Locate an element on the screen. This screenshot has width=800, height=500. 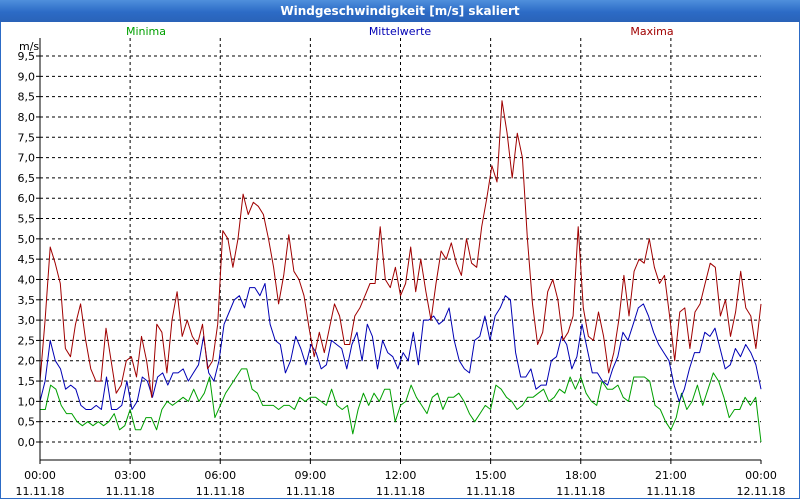
y-tick-label: 8,5 is located at coordinates (27, 97).